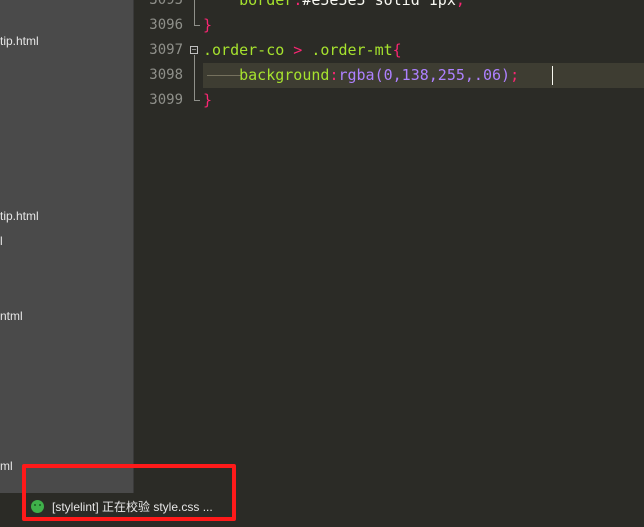  I want to click on line-number: 3096, so click(166, 25).